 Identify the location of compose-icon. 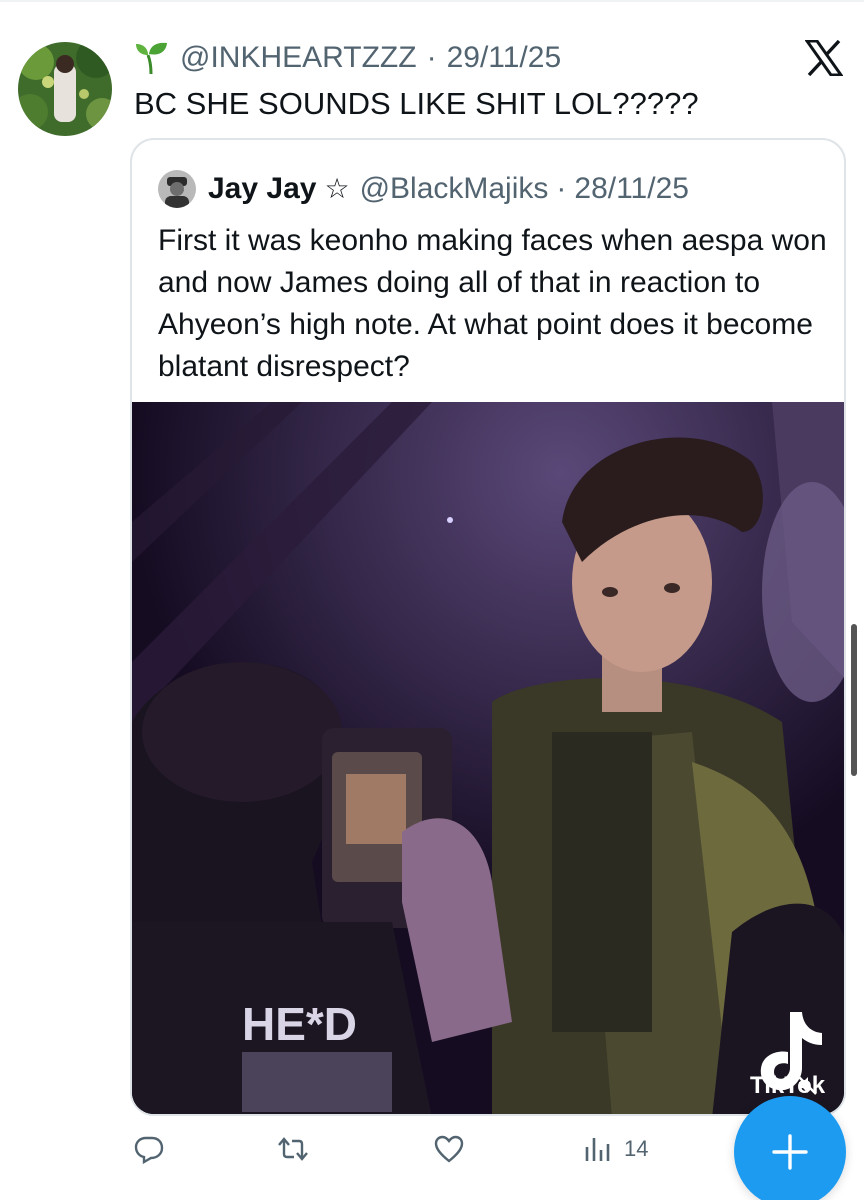
(790, 1152).